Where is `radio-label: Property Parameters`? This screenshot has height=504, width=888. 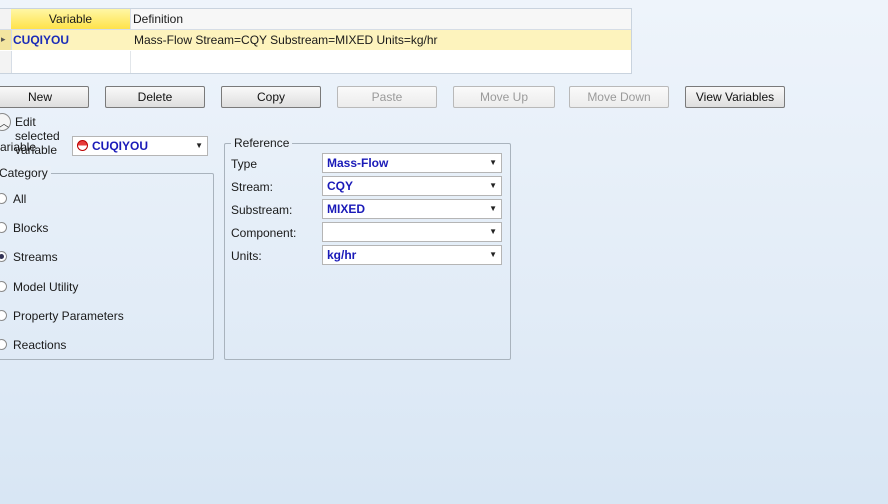 radio-label: Property Parameters is located at coordinates (68, 316).